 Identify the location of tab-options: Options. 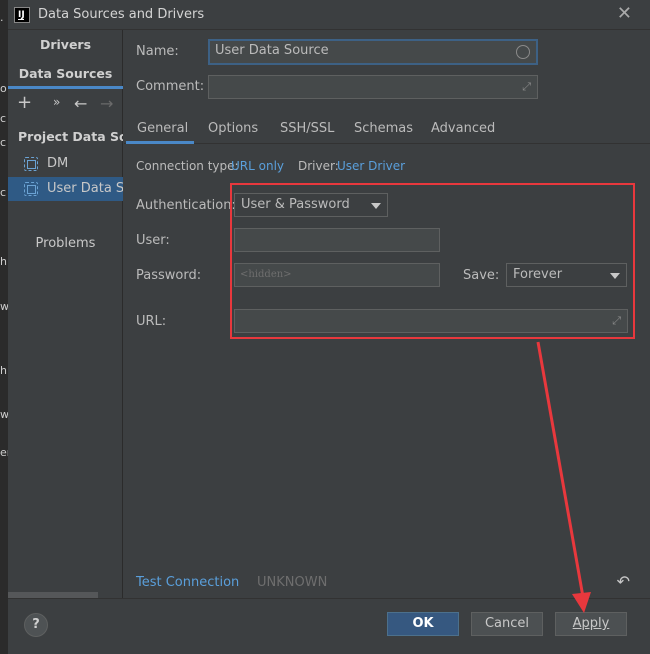
(233, 128).